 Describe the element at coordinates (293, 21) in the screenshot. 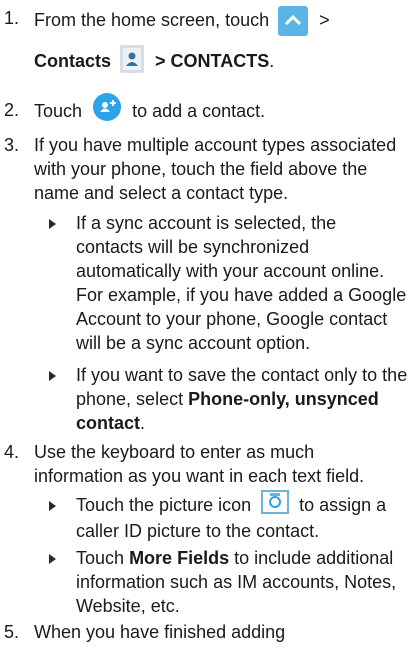

I see `up-arrow-icon` at that location.